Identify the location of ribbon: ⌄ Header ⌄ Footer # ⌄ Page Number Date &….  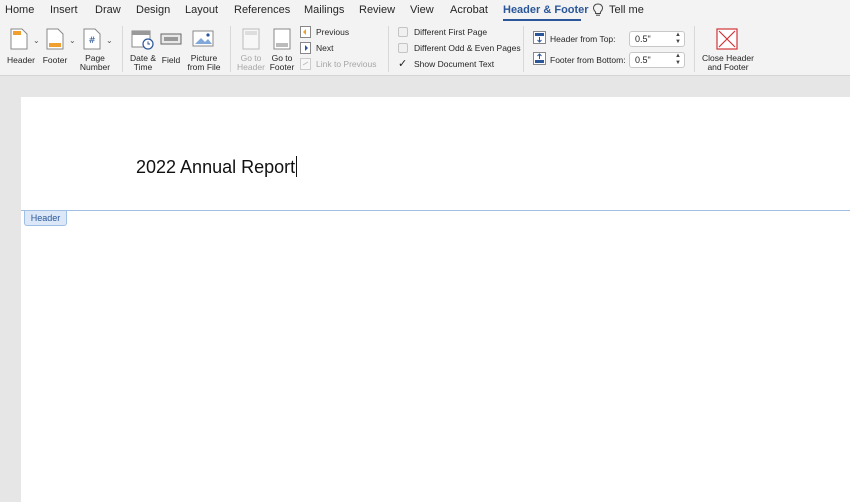
(425, 49).